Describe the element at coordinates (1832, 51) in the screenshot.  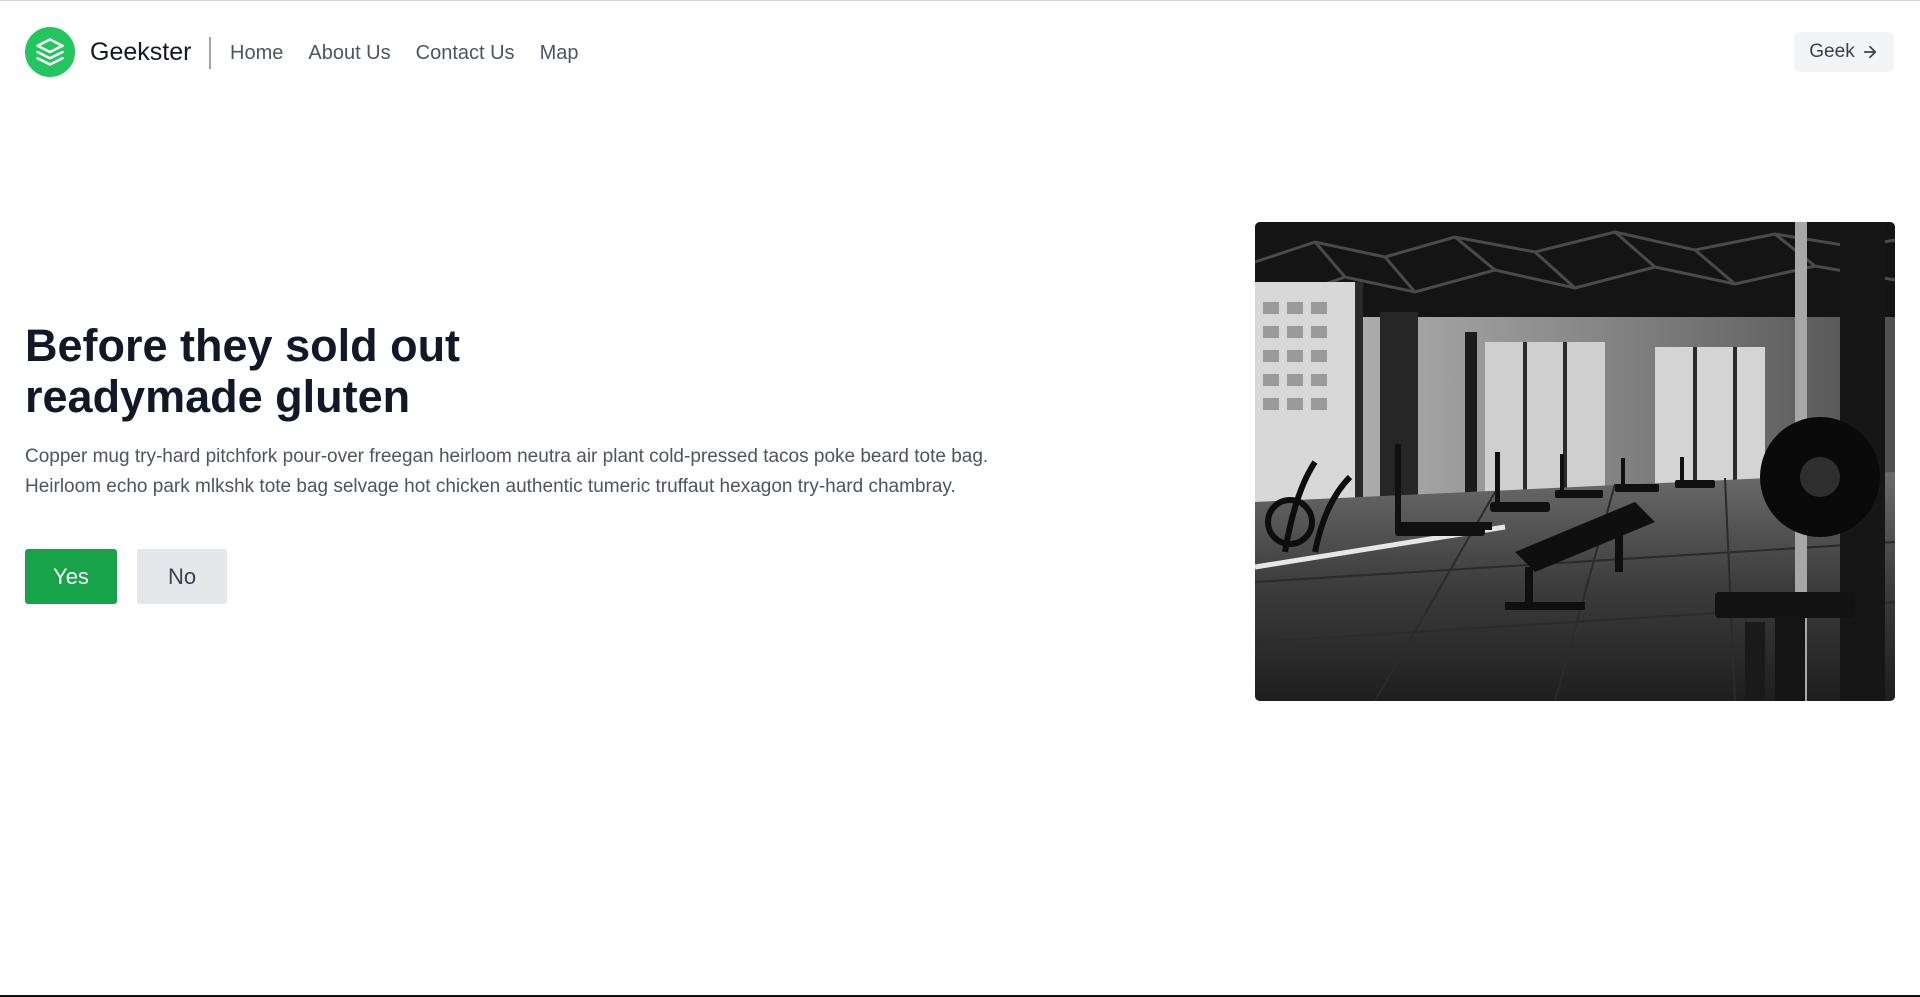
I see `geek-button-label: Geek` at that location.